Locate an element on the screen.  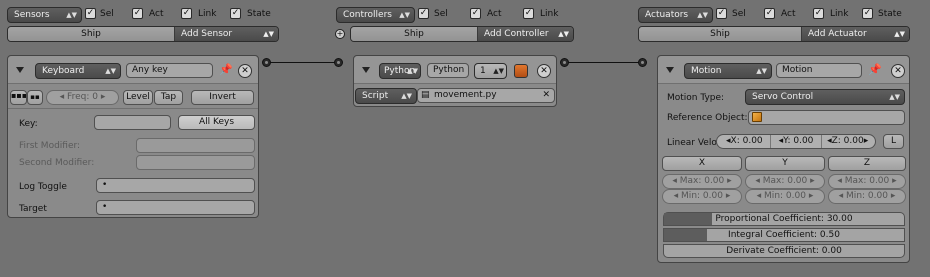
actuator-type-dropdown: Motion ▲▼ is located at coordinates (728, 71).